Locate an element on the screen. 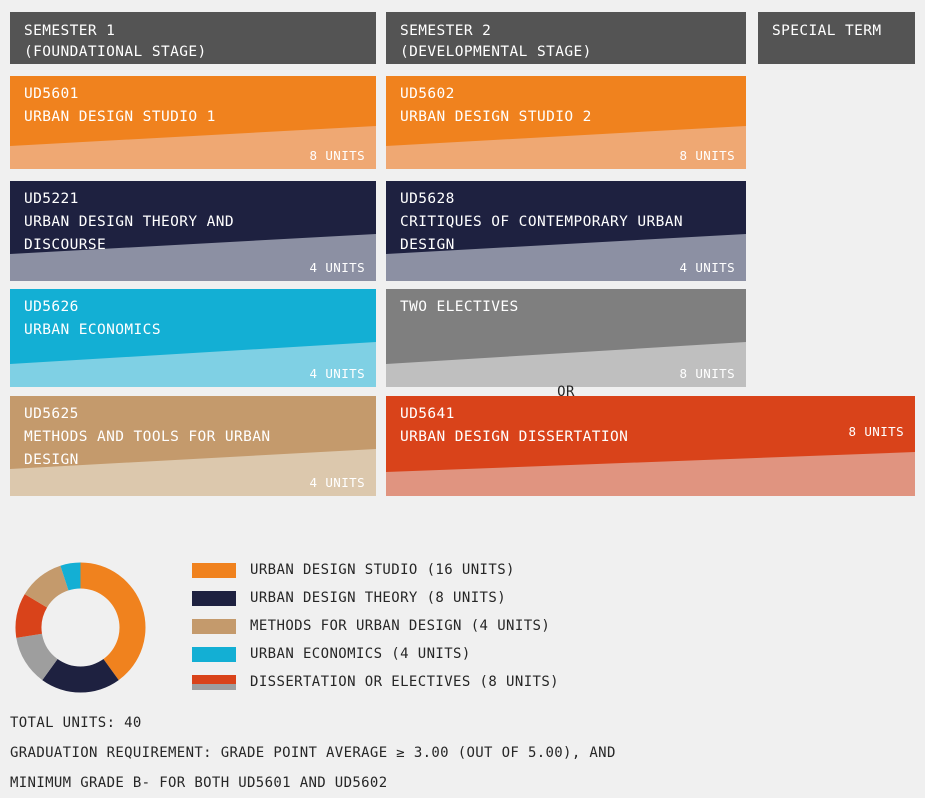 This screenshot has width=925, height=798. course-card-ud5626: UD5626 URBAN ECONOMICS 4 UNITS is located at coordinates (193, 338).